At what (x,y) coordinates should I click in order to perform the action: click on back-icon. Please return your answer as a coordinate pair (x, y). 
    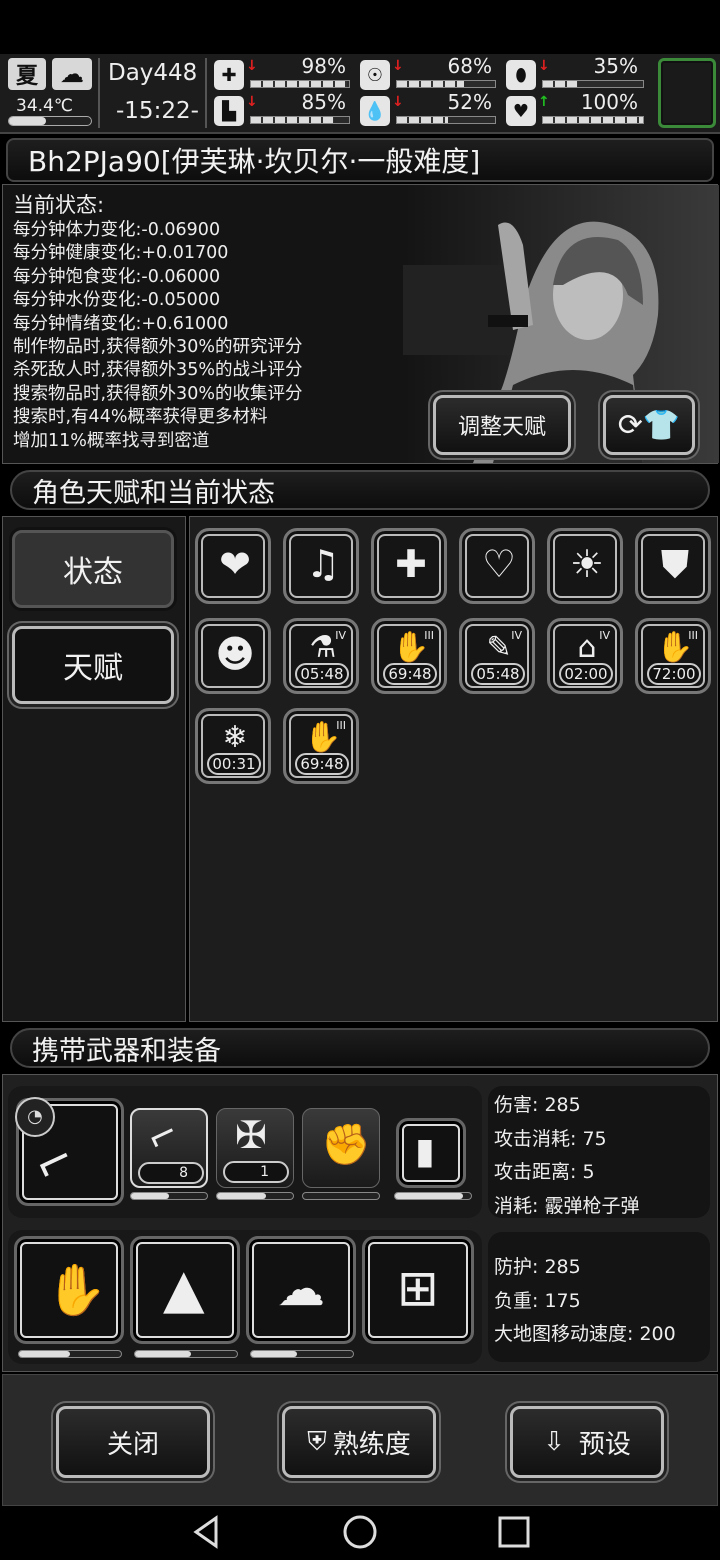
    Looking at the image, I should click on (206, 1532).